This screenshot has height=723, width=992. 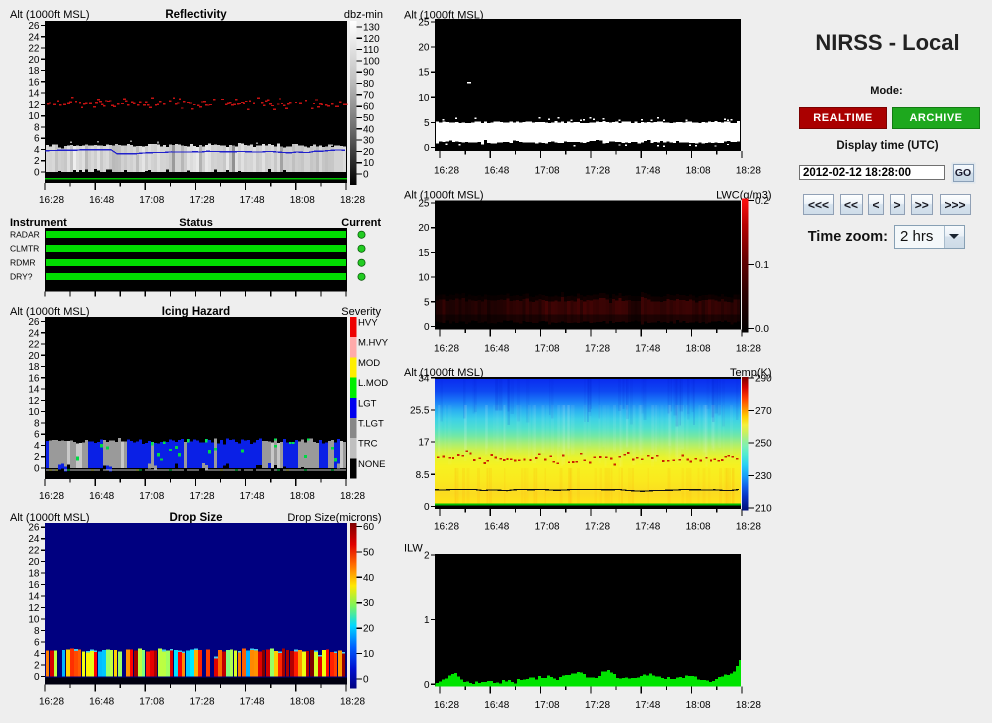 What do you see at coordinates (369, 141) in the screenshot?
I see `svg-text: 30` at bounding box center [369, 141].